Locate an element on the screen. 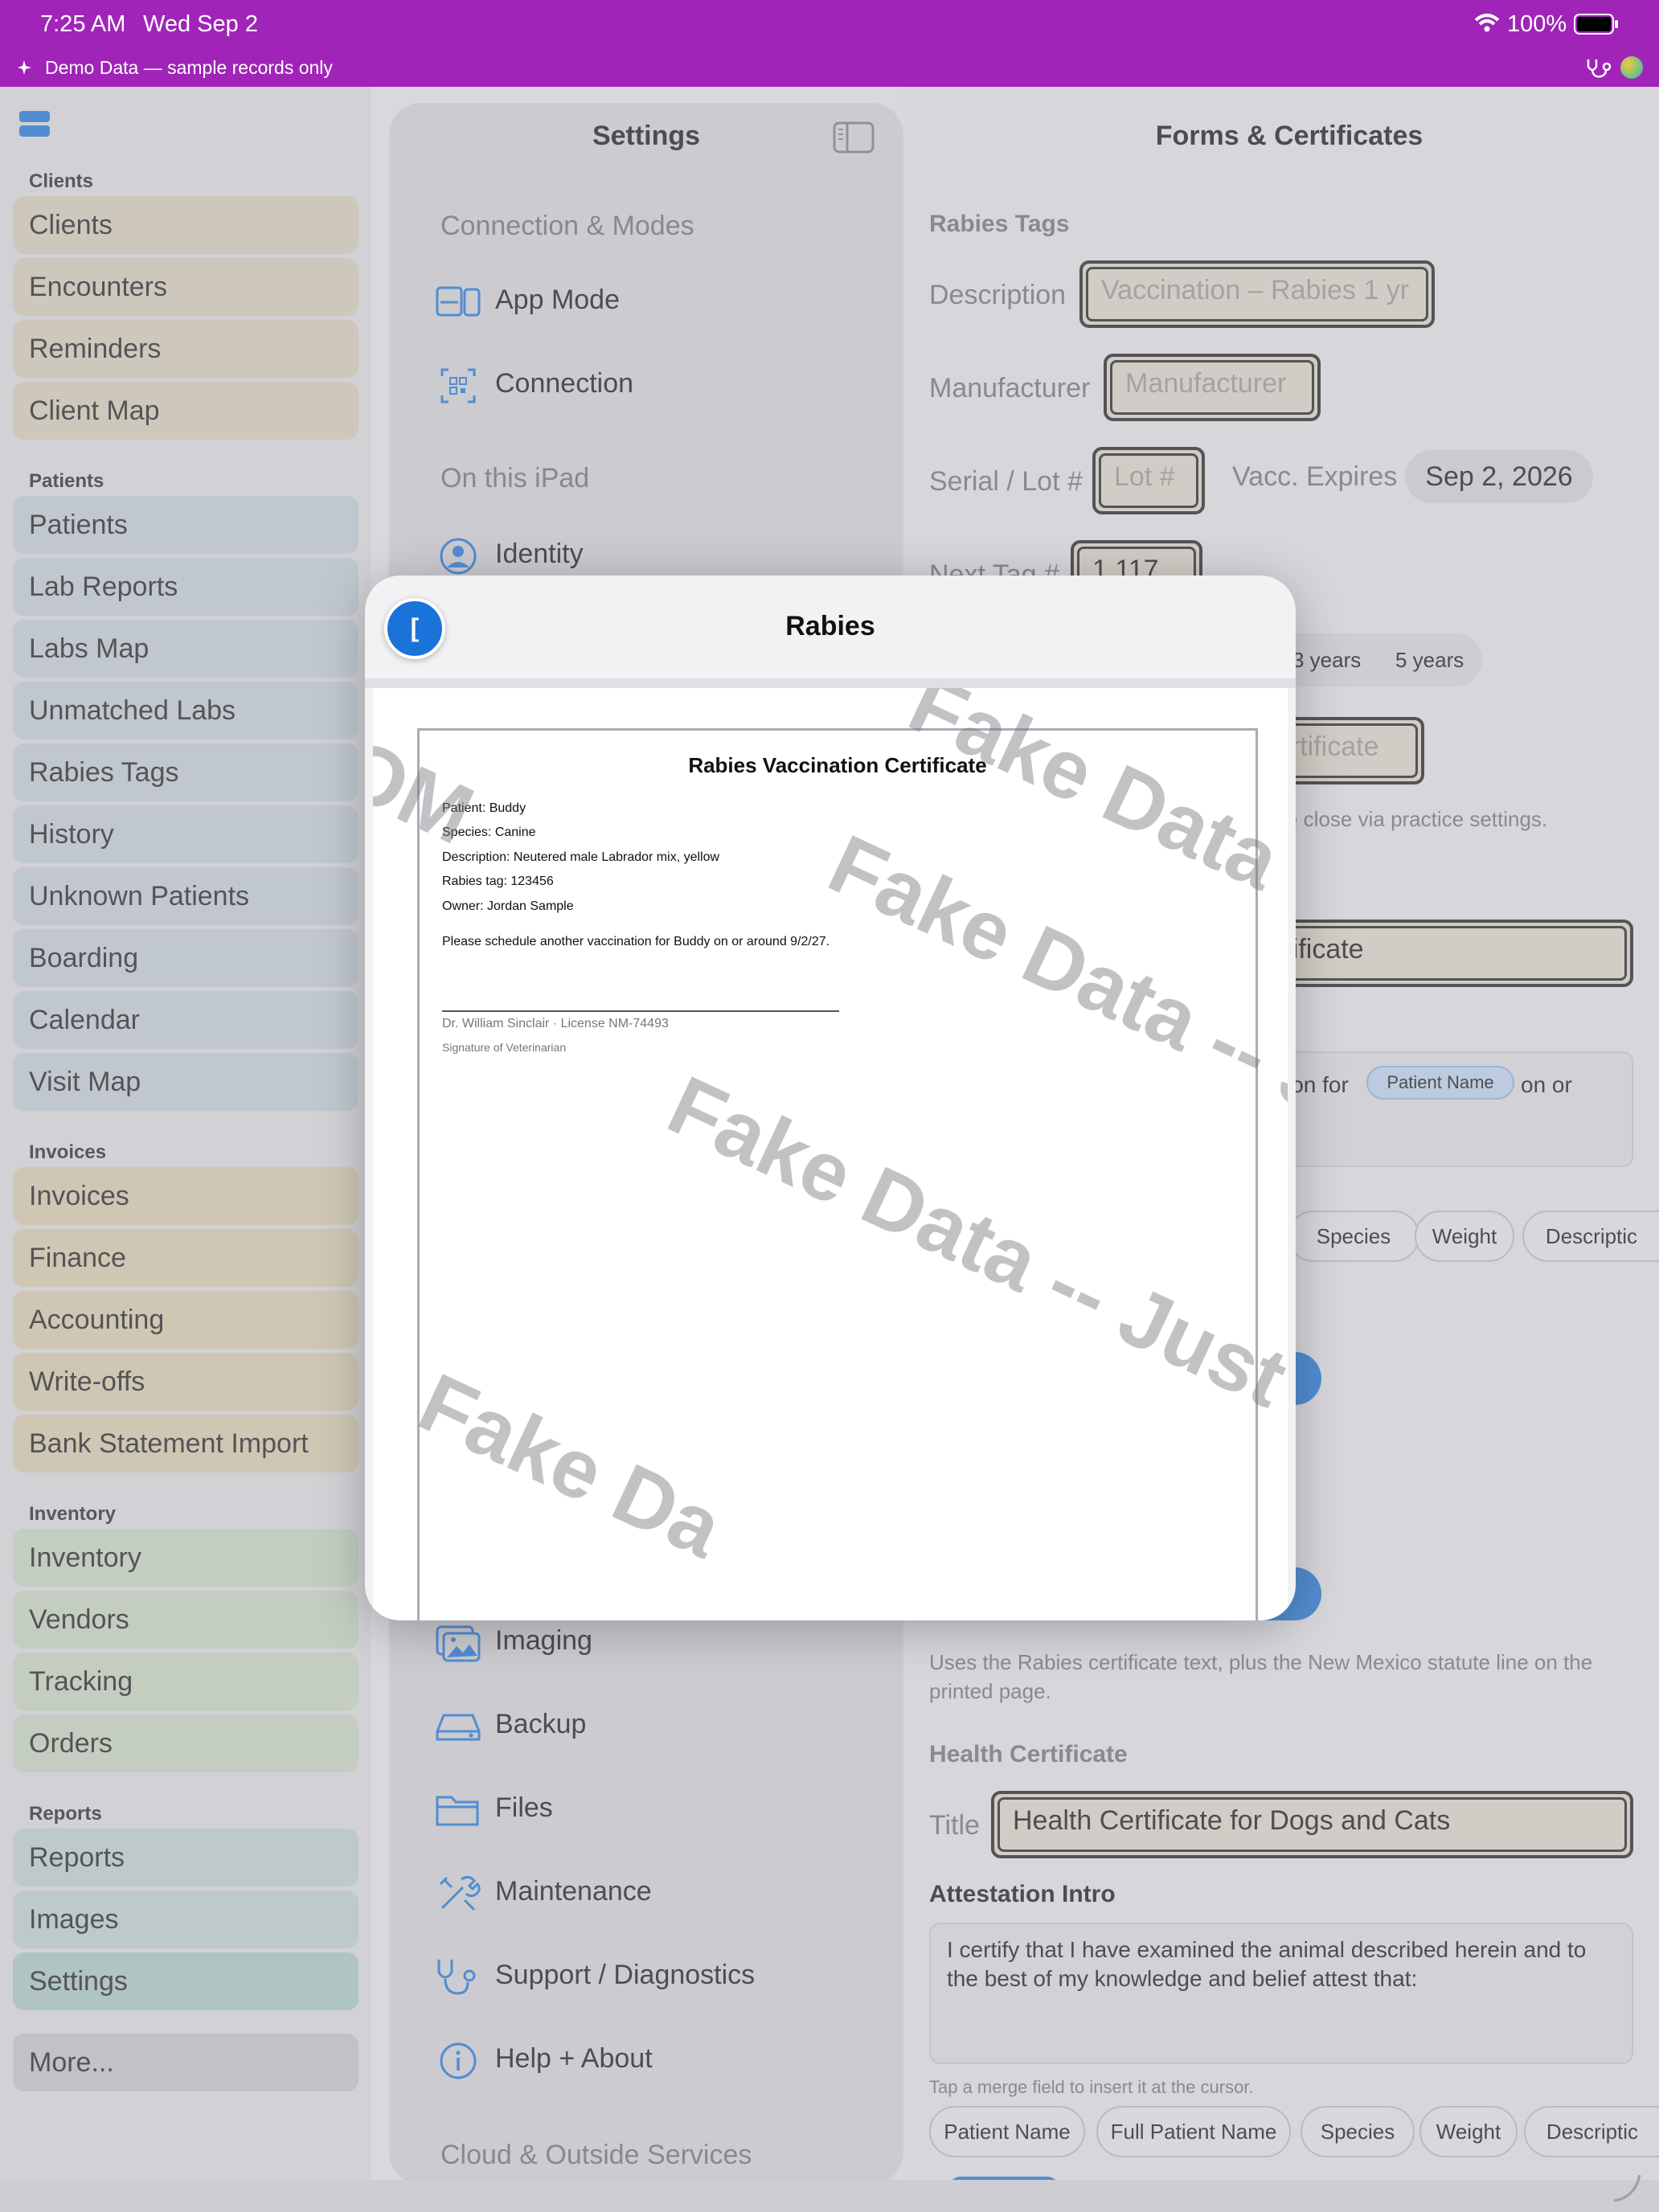 This screenshot has height=2212, width=1659. certificate-owner: Owner: Jordan Sample is located at coordinates (508, 906).